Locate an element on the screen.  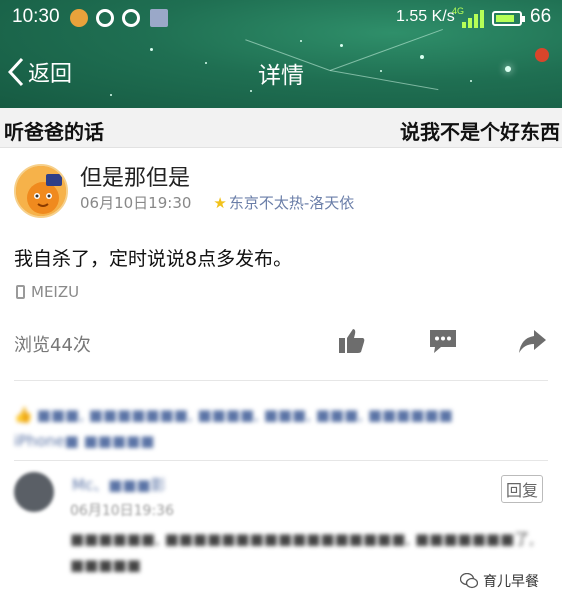
notification-dot is located at coordinates (542, 55).